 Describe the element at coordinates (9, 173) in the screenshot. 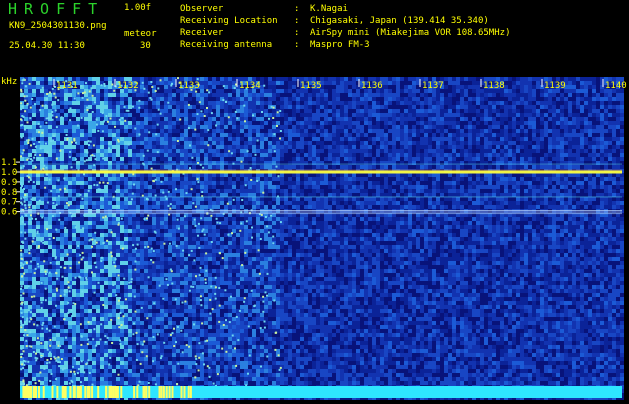

I see `y-tick-label: 1.0` at that location.